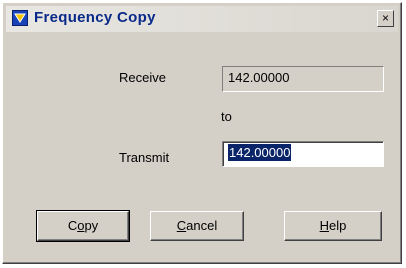 The width and height of the screenshot is (406, 268). I want to click on transmit-label: Transmit, so click(144, 157).